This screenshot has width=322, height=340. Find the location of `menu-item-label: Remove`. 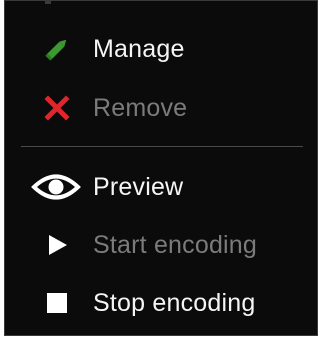

menu-item-label: Remove is located at coordinates (140, 108).